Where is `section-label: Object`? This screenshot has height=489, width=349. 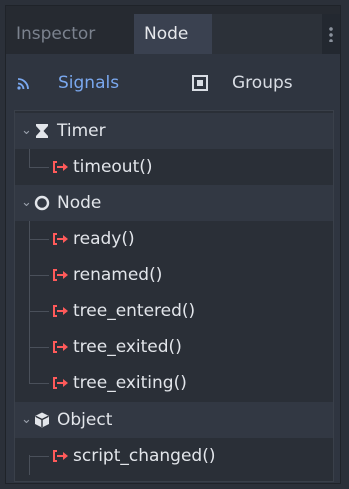
section-label: Object is located at coordinates (85, 420).